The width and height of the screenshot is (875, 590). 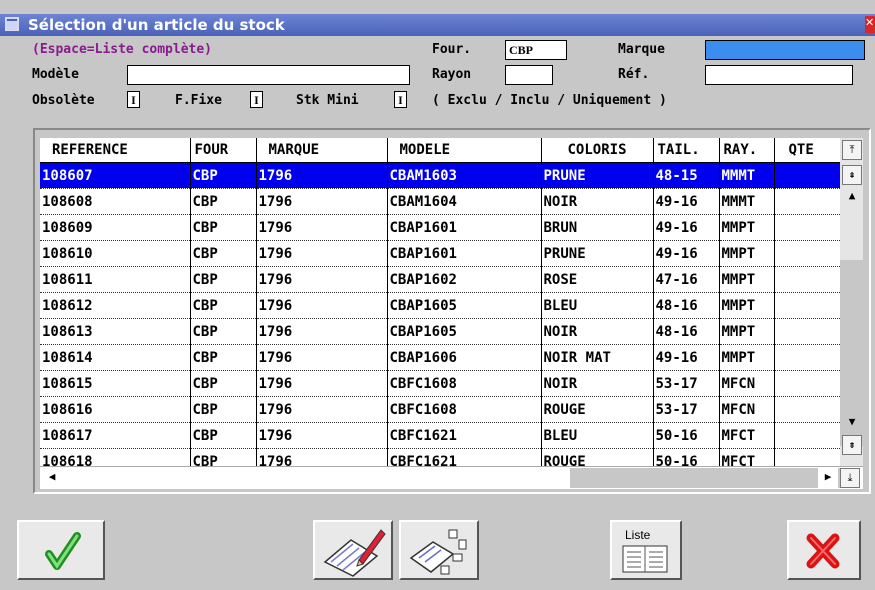 What do you see at coordinates (451, 477) in the screenshot?
I see `horizontal-scrollbar: ◀ ▶ ⤓` at bounding box center [451, 477].